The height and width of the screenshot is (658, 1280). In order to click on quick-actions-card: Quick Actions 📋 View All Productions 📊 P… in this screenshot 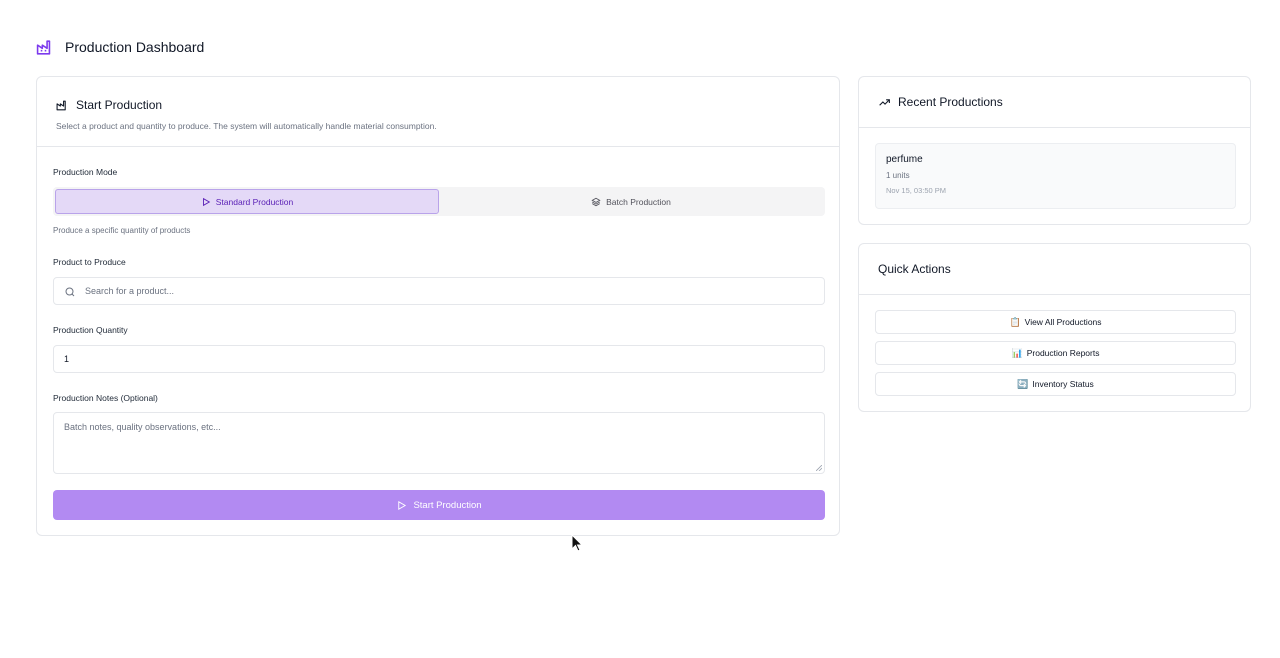, I will do `click(1054, 327)`.